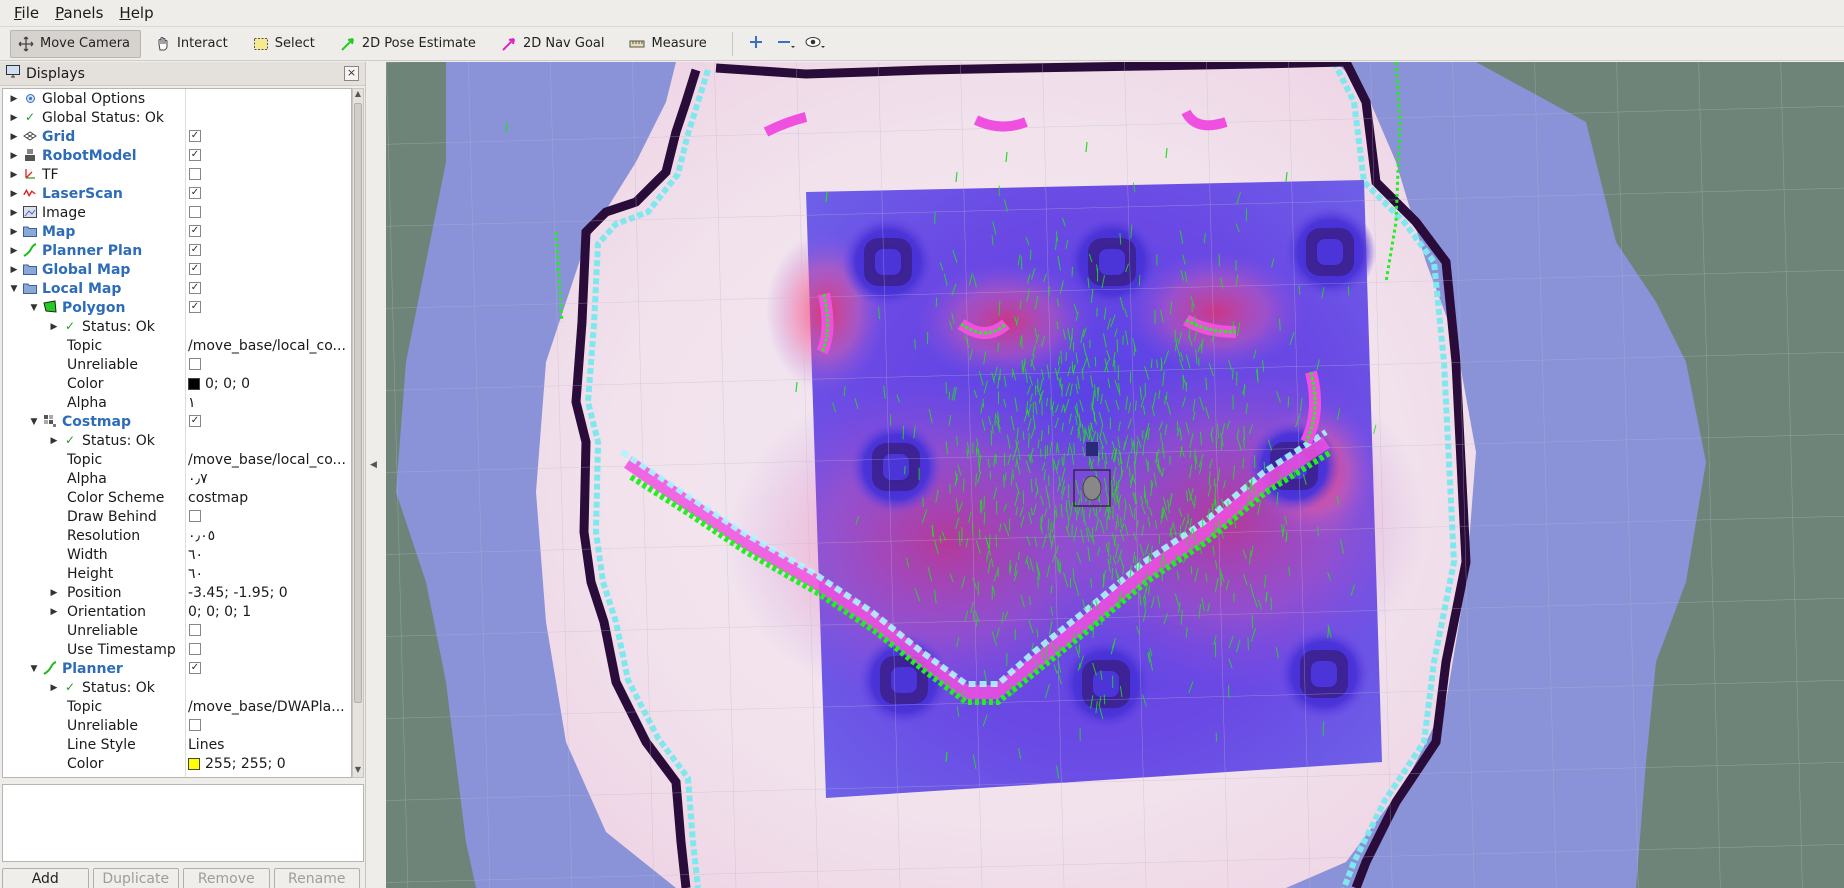 This screenshot has height=888, width=1844. I want to click on tree-row: ▶ Position -3.45; -1.95; 0, so click(177, 592).